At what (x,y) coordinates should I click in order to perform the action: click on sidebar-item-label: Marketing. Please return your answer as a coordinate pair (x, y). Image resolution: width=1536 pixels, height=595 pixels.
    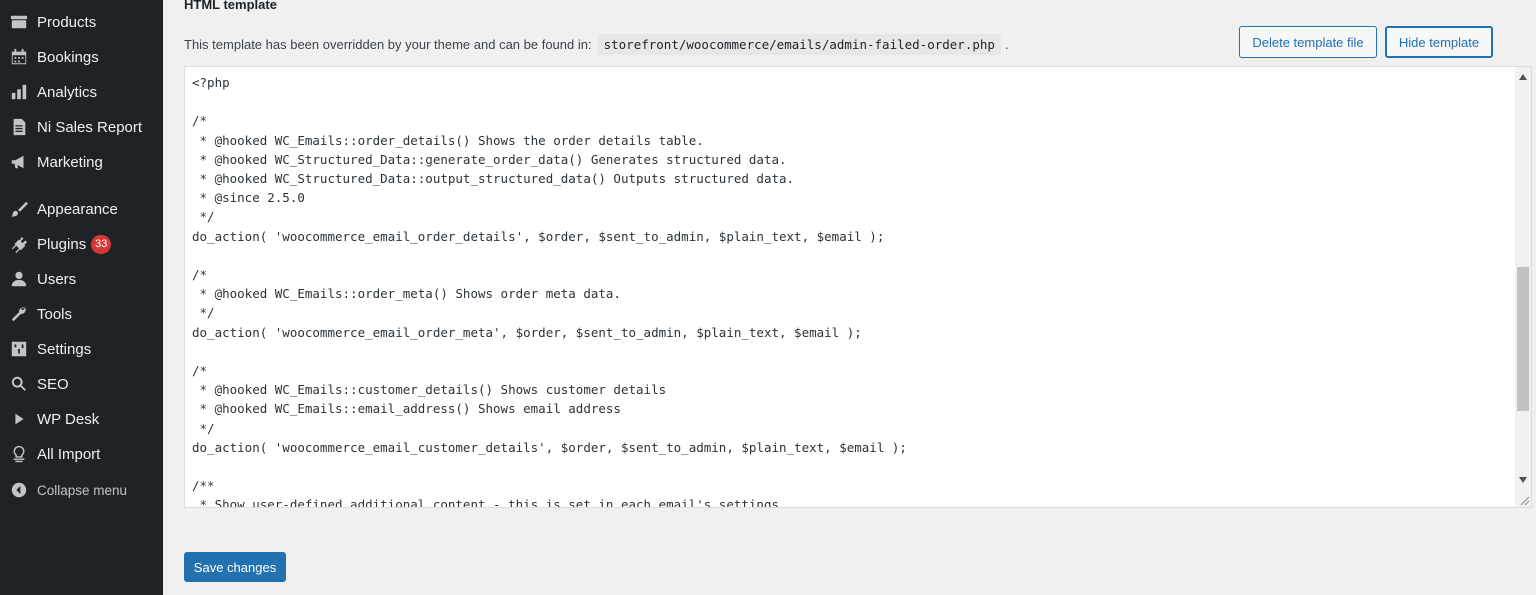
    Looking at the image, I should click on (70, 162).